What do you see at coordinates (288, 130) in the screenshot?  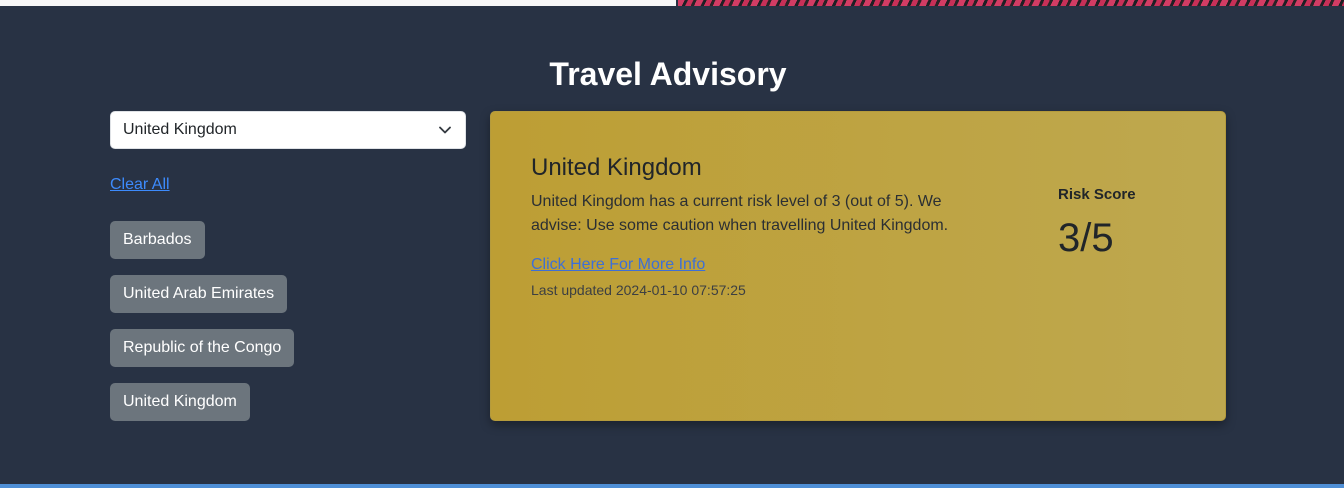 I see `country-select: United Kingdom` at bounding box center [288, 130].